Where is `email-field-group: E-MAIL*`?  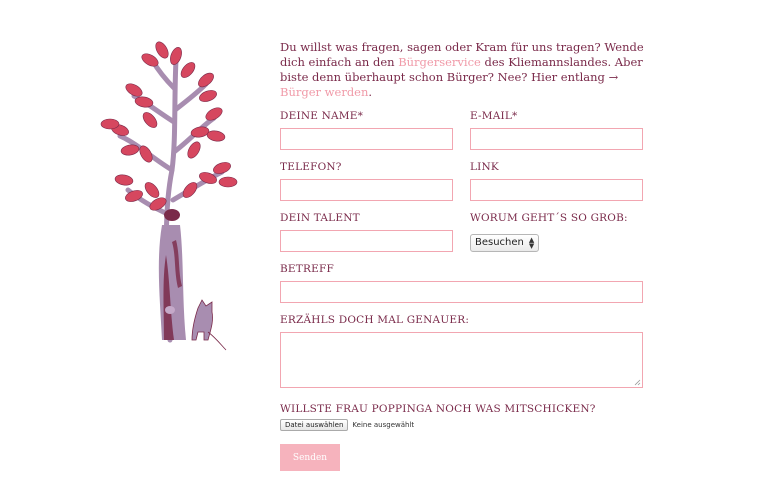 email-field-group: E-MAIL* is located at coordinates (556, 130).